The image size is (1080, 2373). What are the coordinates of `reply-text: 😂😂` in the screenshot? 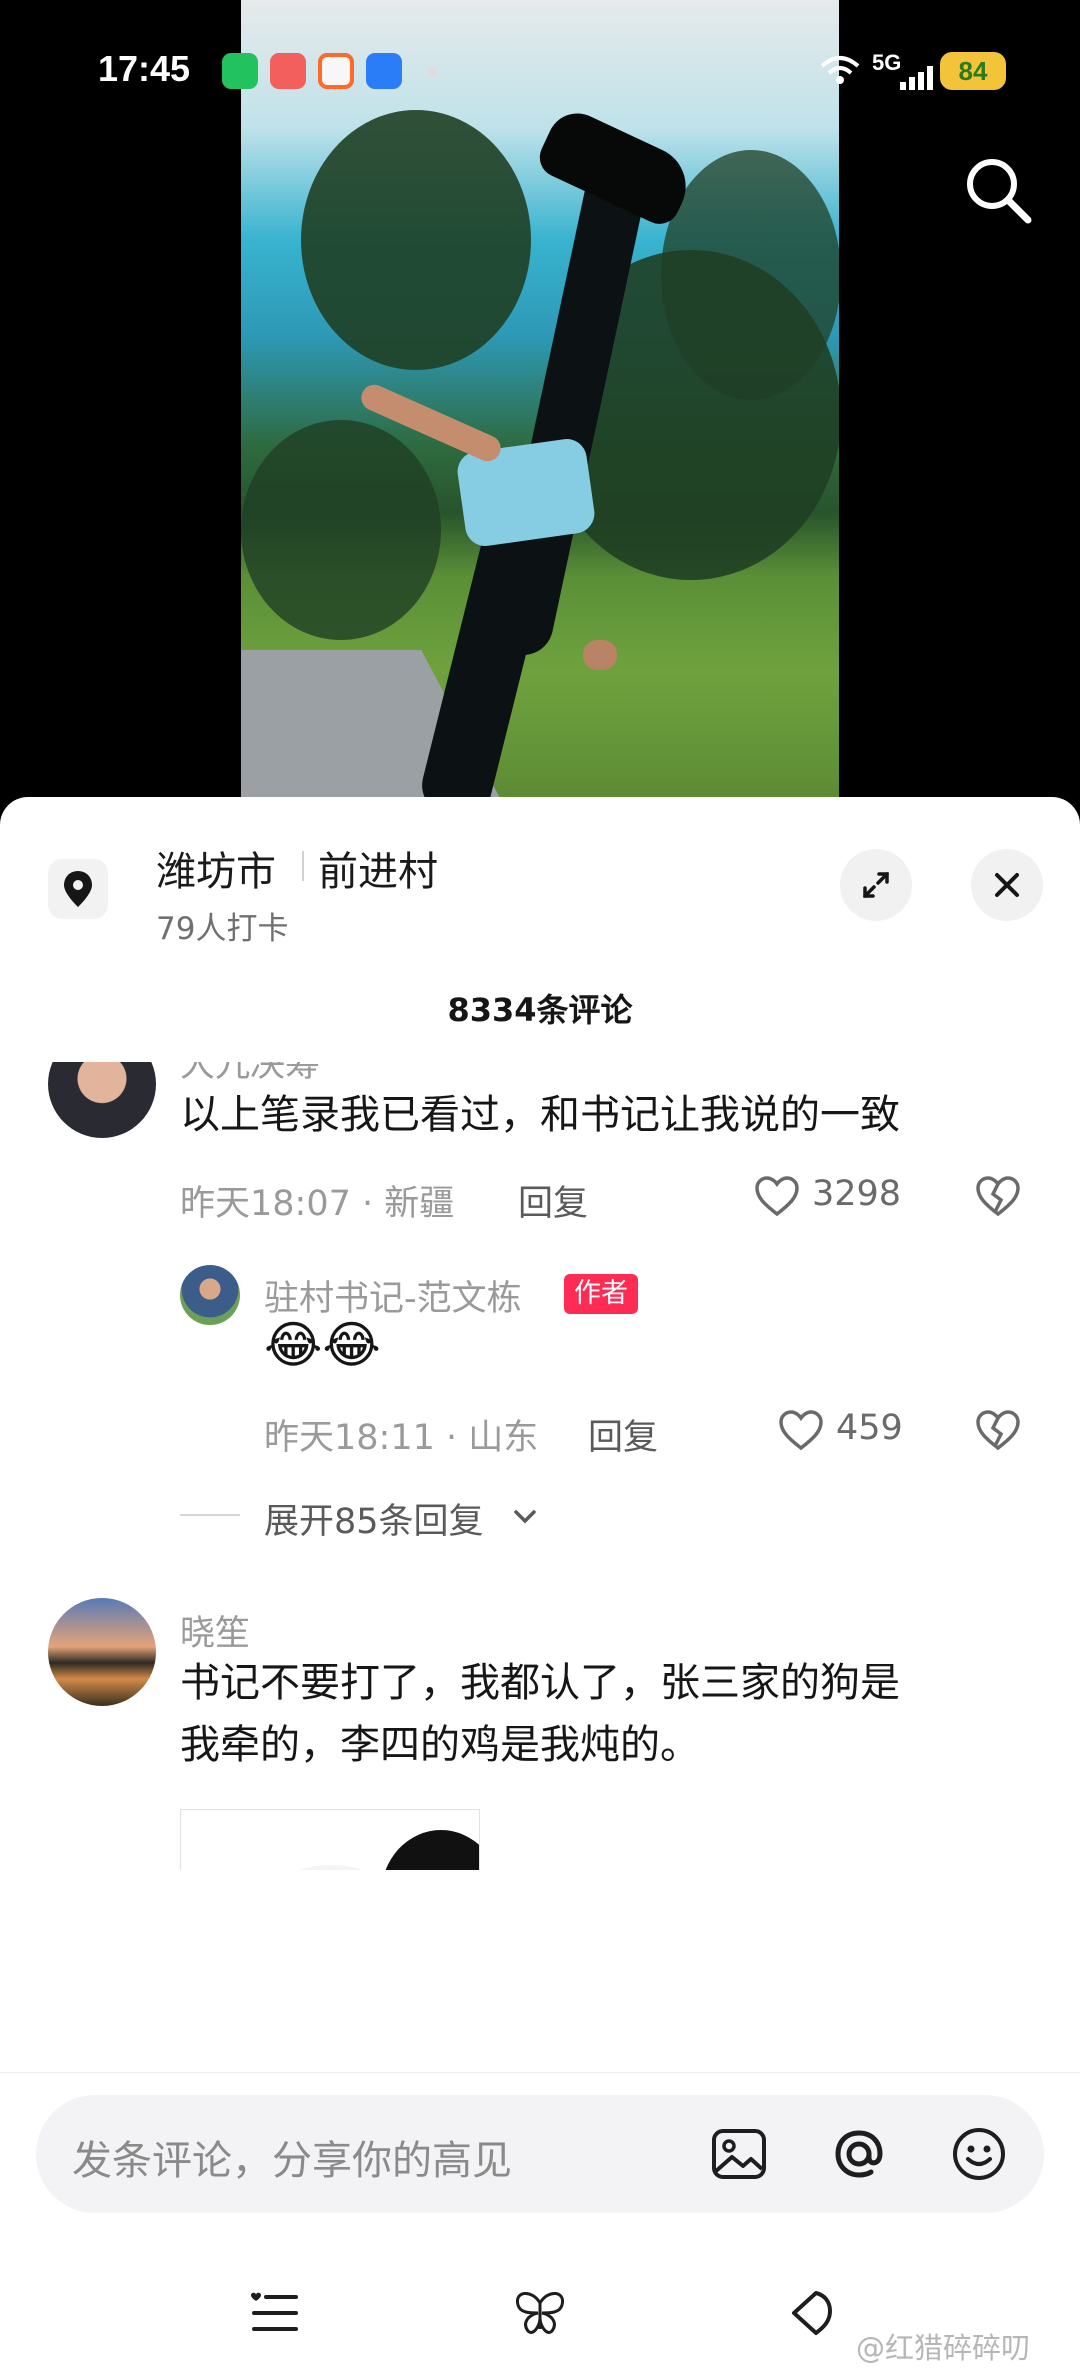 It's located at (322, 1345).